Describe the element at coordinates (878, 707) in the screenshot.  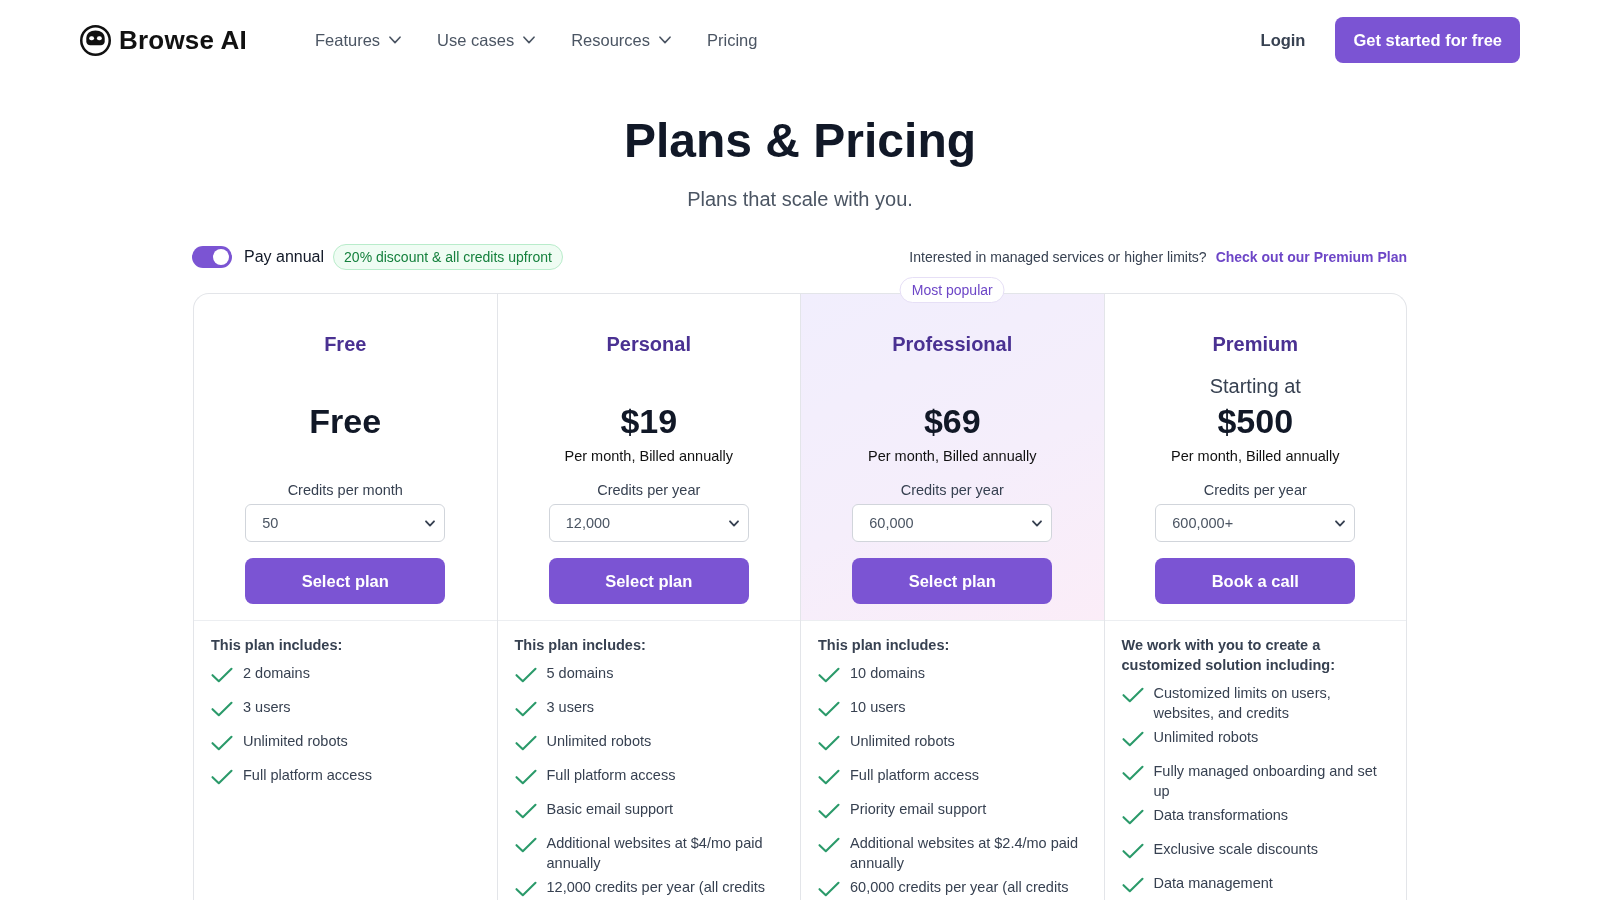
I see `feature-text: 10 users` at that location.